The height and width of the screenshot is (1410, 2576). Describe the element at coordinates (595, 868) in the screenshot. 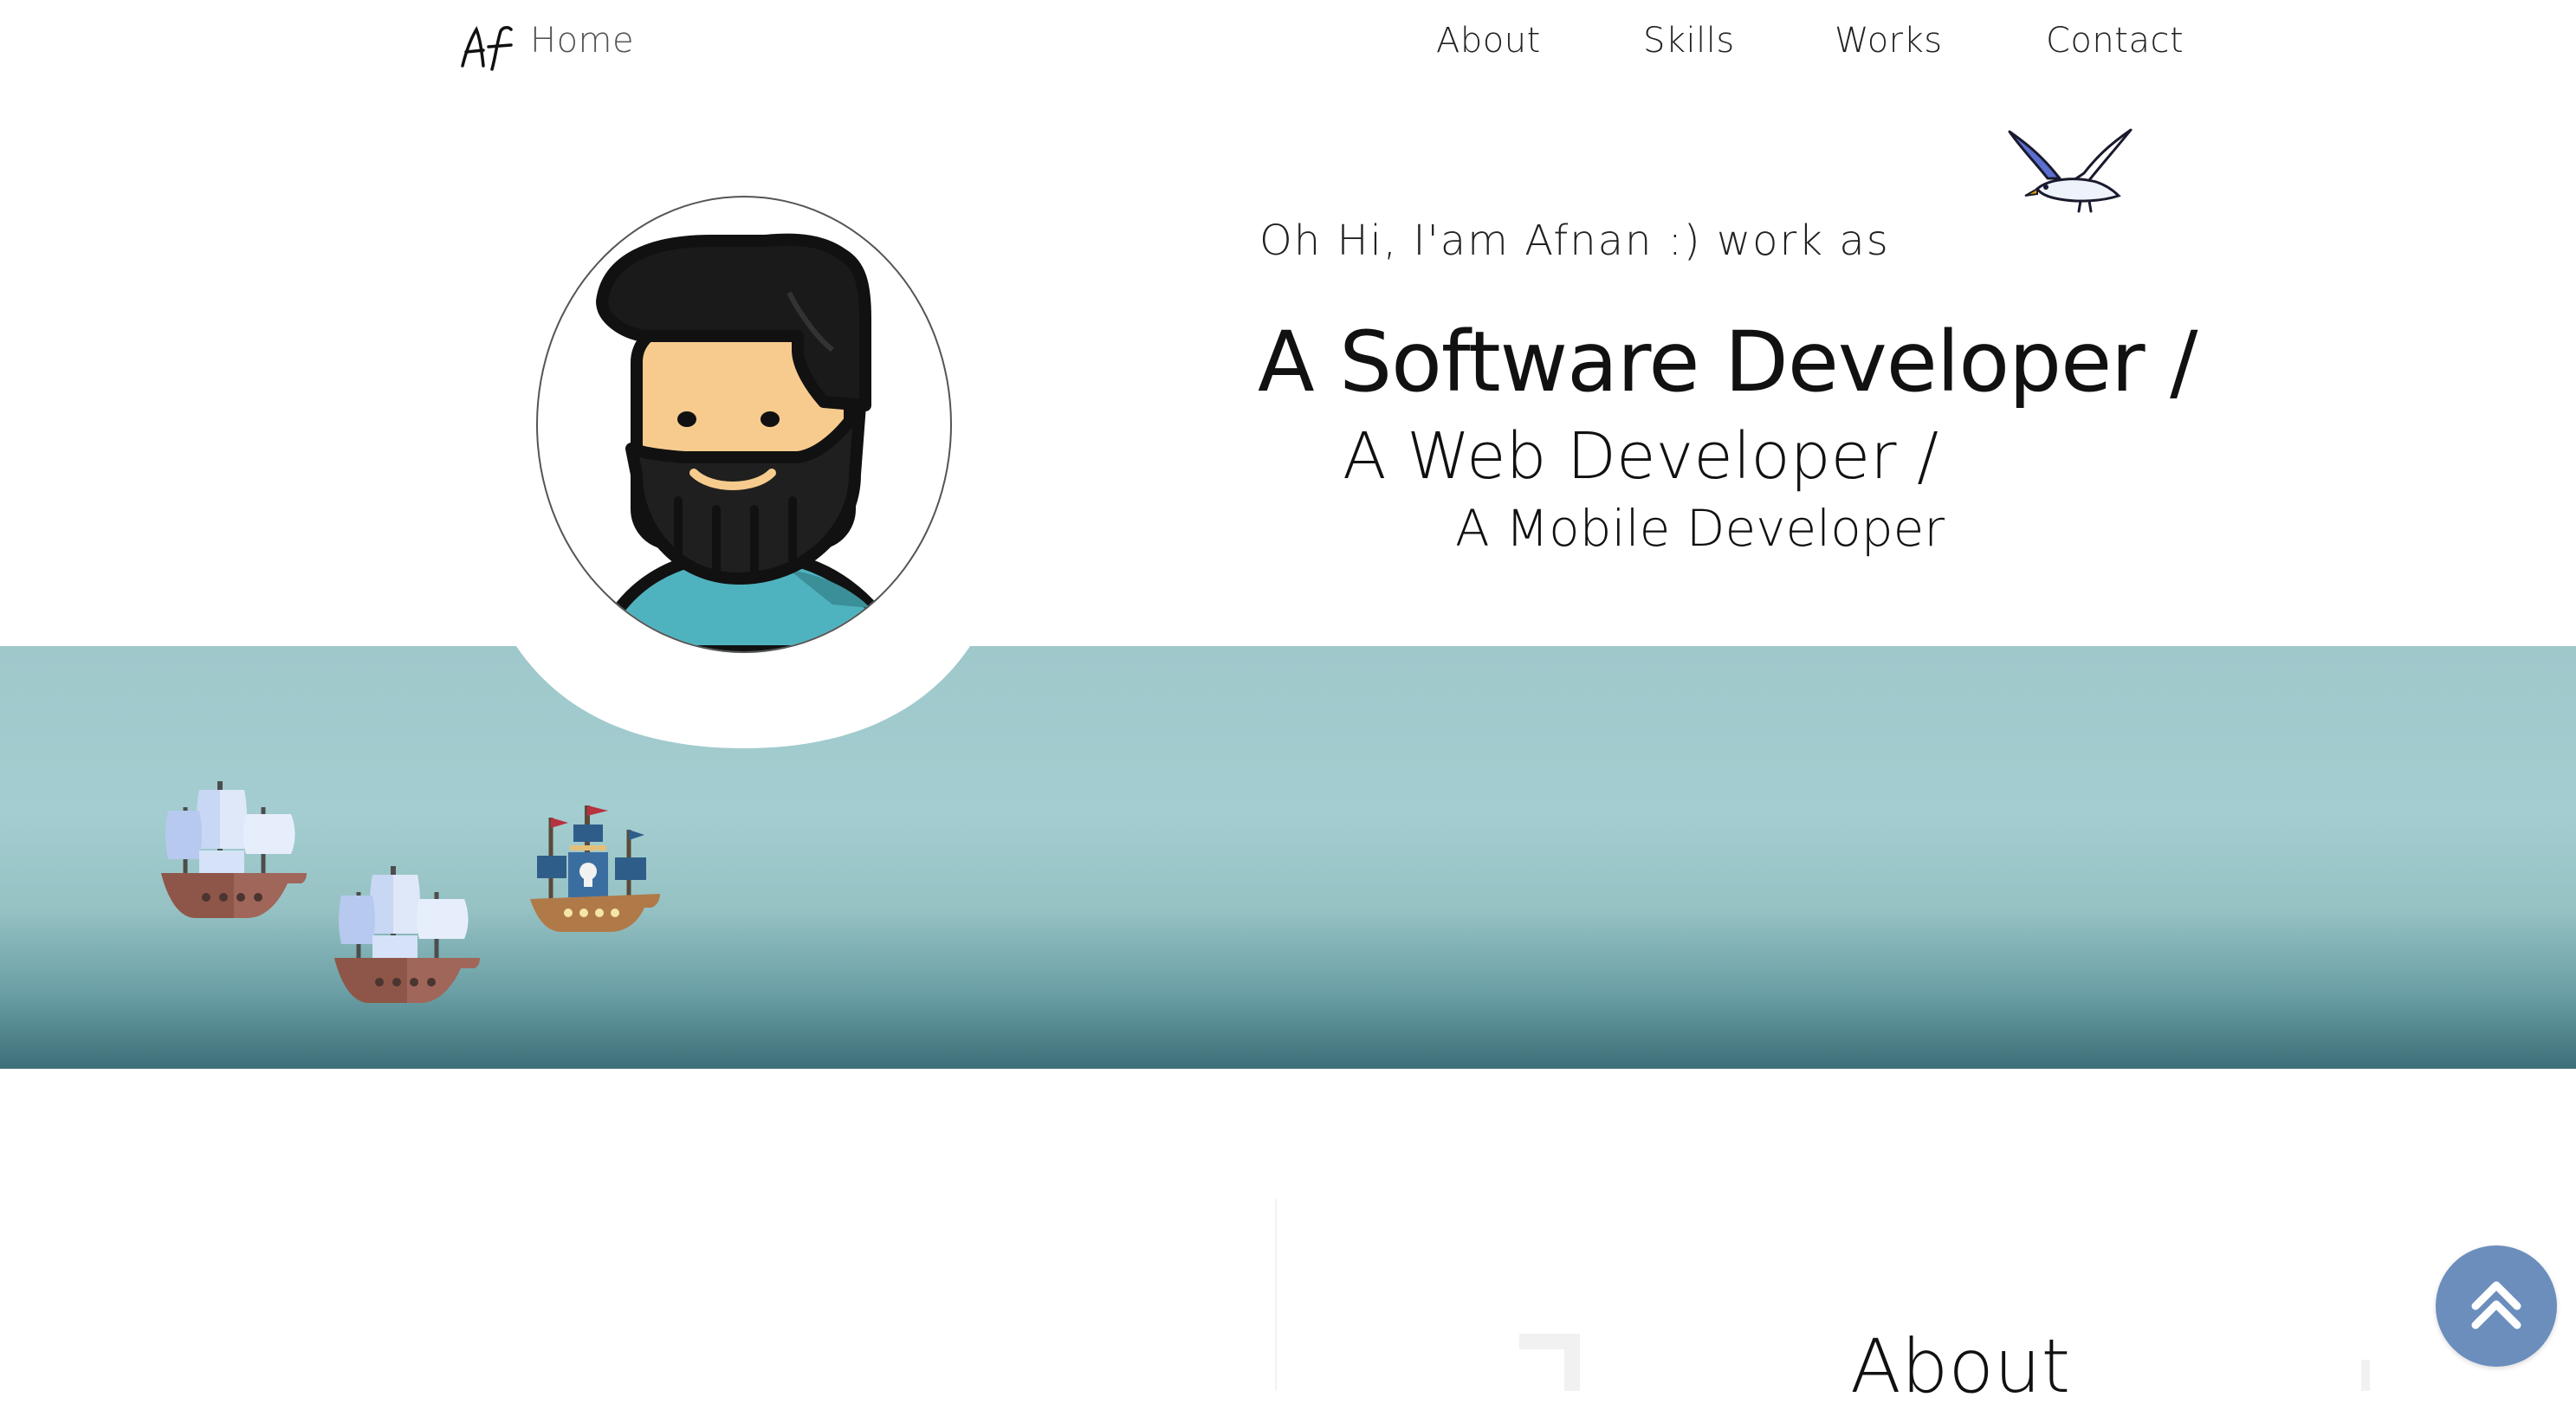

I see `pirate-ship-icon` at that location.